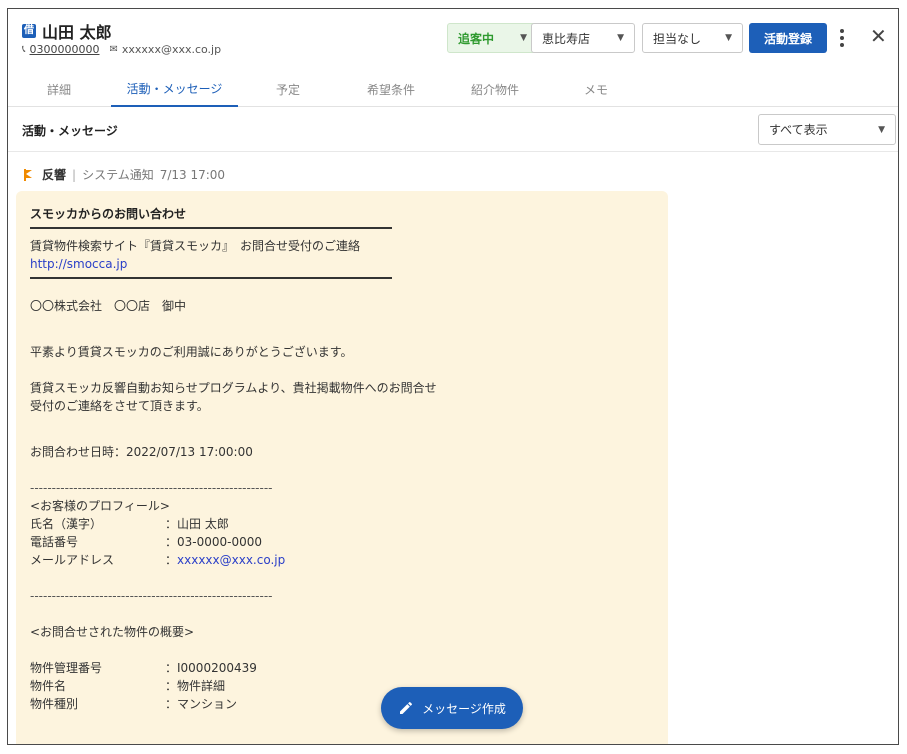 The image size is (907, 754). What do you see at coordinates (342, 264) in the screenshot?
I see `site-url-link: http://smocca.jp` at bounding box center [342, 264].